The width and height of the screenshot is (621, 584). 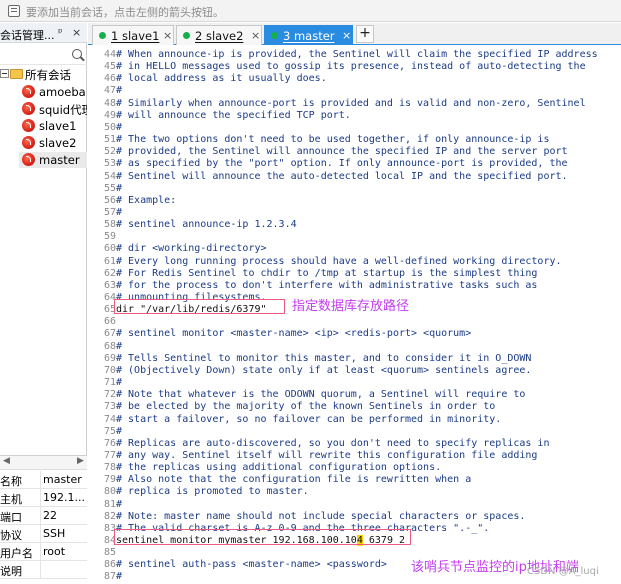 I want to click on line-number: 59, so click(x=109, y=237).